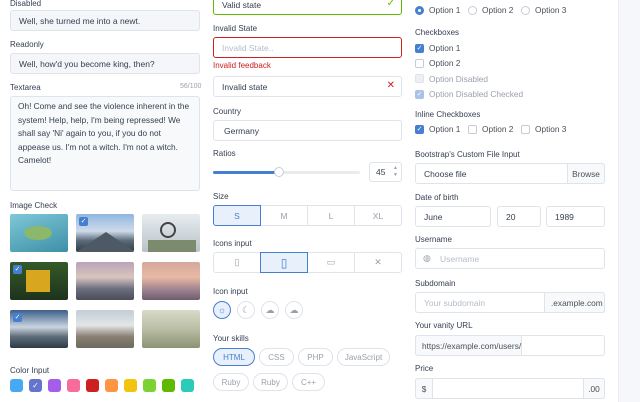 The width and height of the screenshot is (640, 402). What do you see at coordinates (419, 94) in the screenshot?
I see `checkbox-disabled-checked: ✓` at bounding box center [419, 94].